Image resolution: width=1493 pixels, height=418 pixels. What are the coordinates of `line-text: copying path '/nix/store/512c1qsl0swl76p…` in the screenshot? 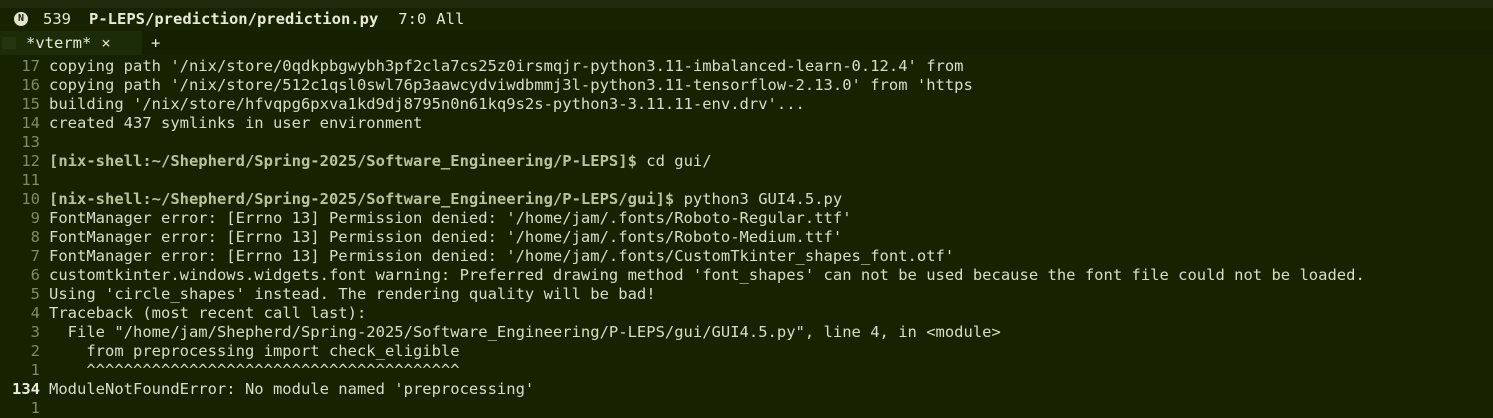 It's located at (511, 85).